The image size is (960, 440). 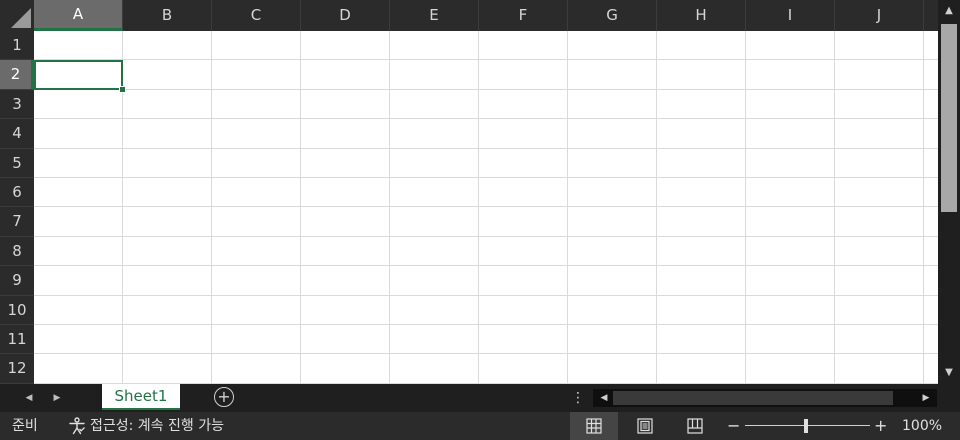 I want to click on row-header-1: 1, so click(x=17, y=46).